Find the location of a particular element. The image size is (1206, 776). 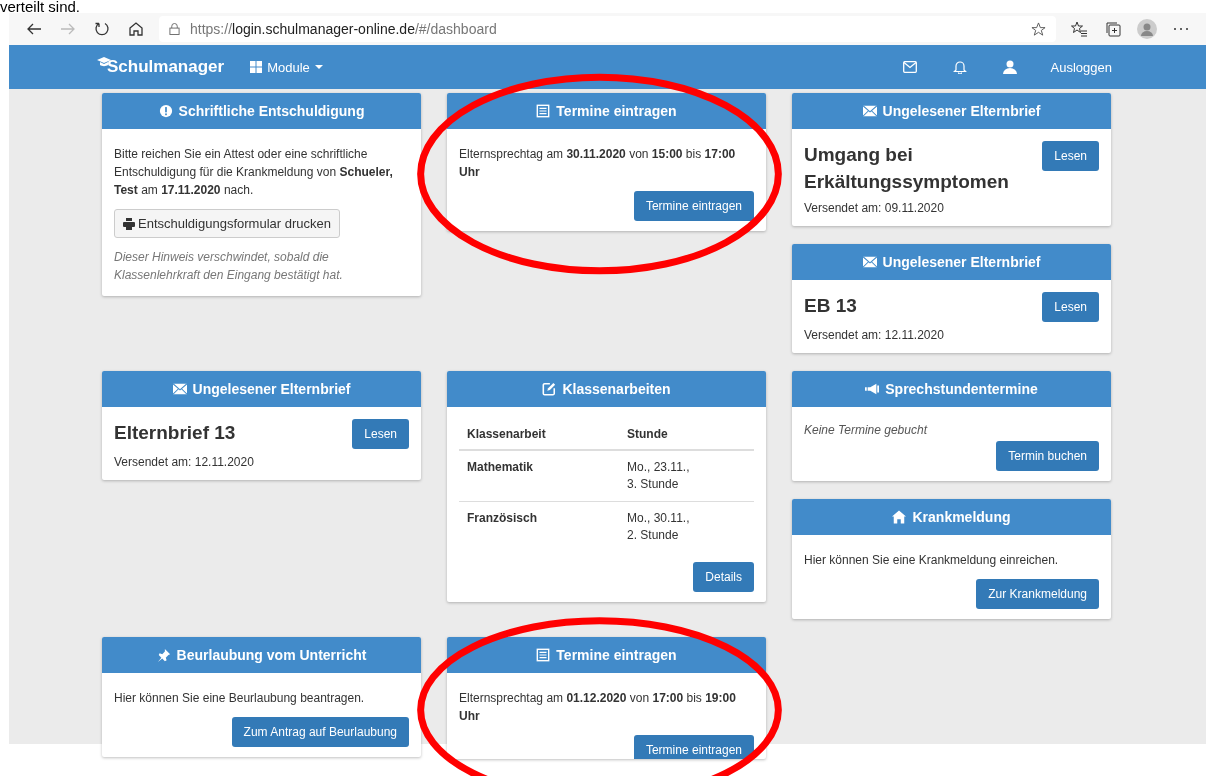

exclamation-icon is located at coordinates (165, 111).